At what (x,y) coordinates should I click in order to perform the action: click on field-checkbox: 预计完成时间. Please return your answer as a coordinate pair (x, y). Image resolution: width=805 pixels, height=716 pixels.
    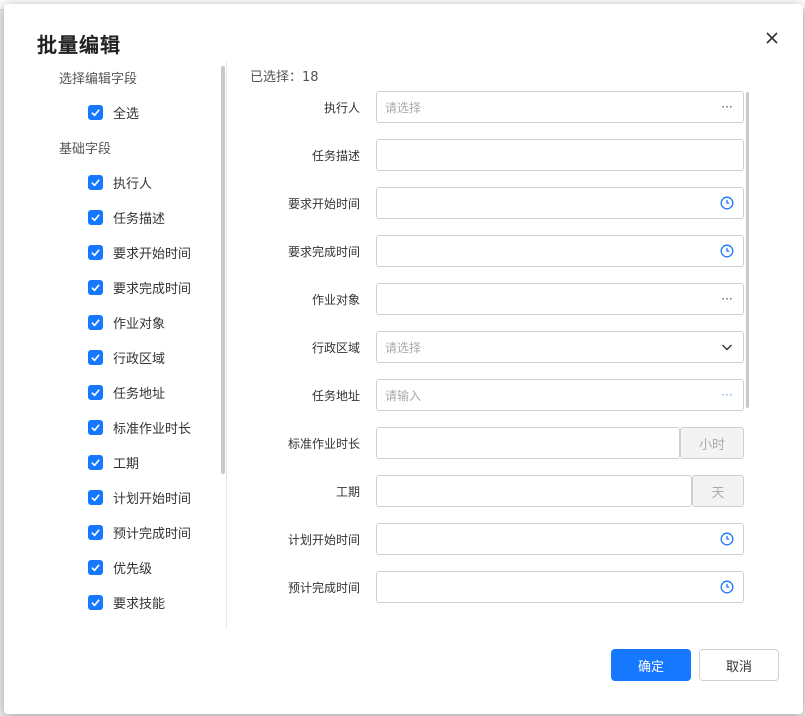
    Looking at the image, I should click on (139, 532).